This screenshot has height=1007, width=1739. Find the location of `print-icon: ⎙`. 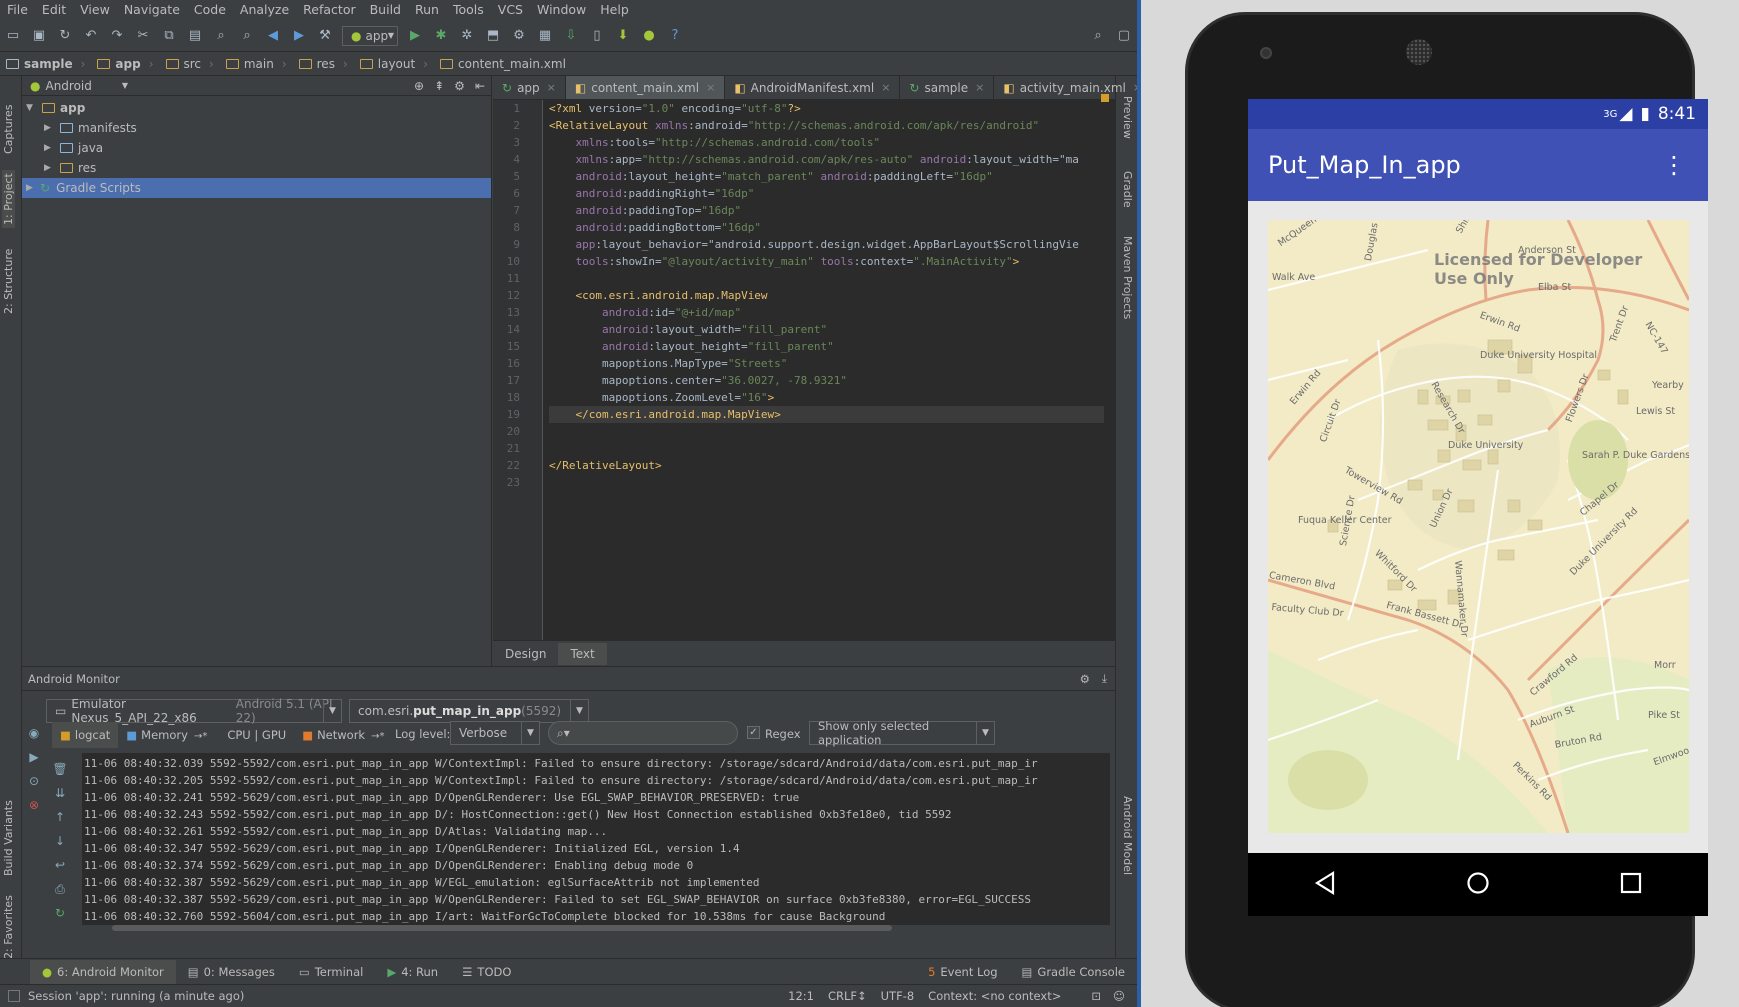

print-icon: ⎙ is located at coordinates (60, 889).